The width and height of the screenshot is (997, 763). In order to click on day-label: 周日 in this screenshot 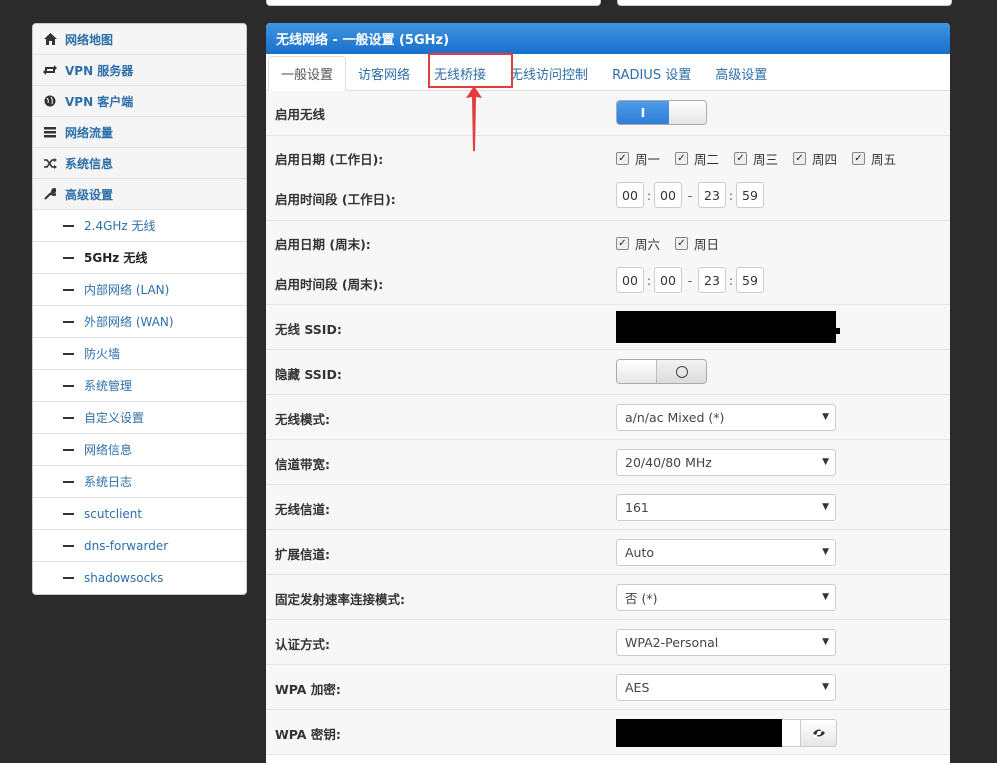, I will do `click(707, 244)`.